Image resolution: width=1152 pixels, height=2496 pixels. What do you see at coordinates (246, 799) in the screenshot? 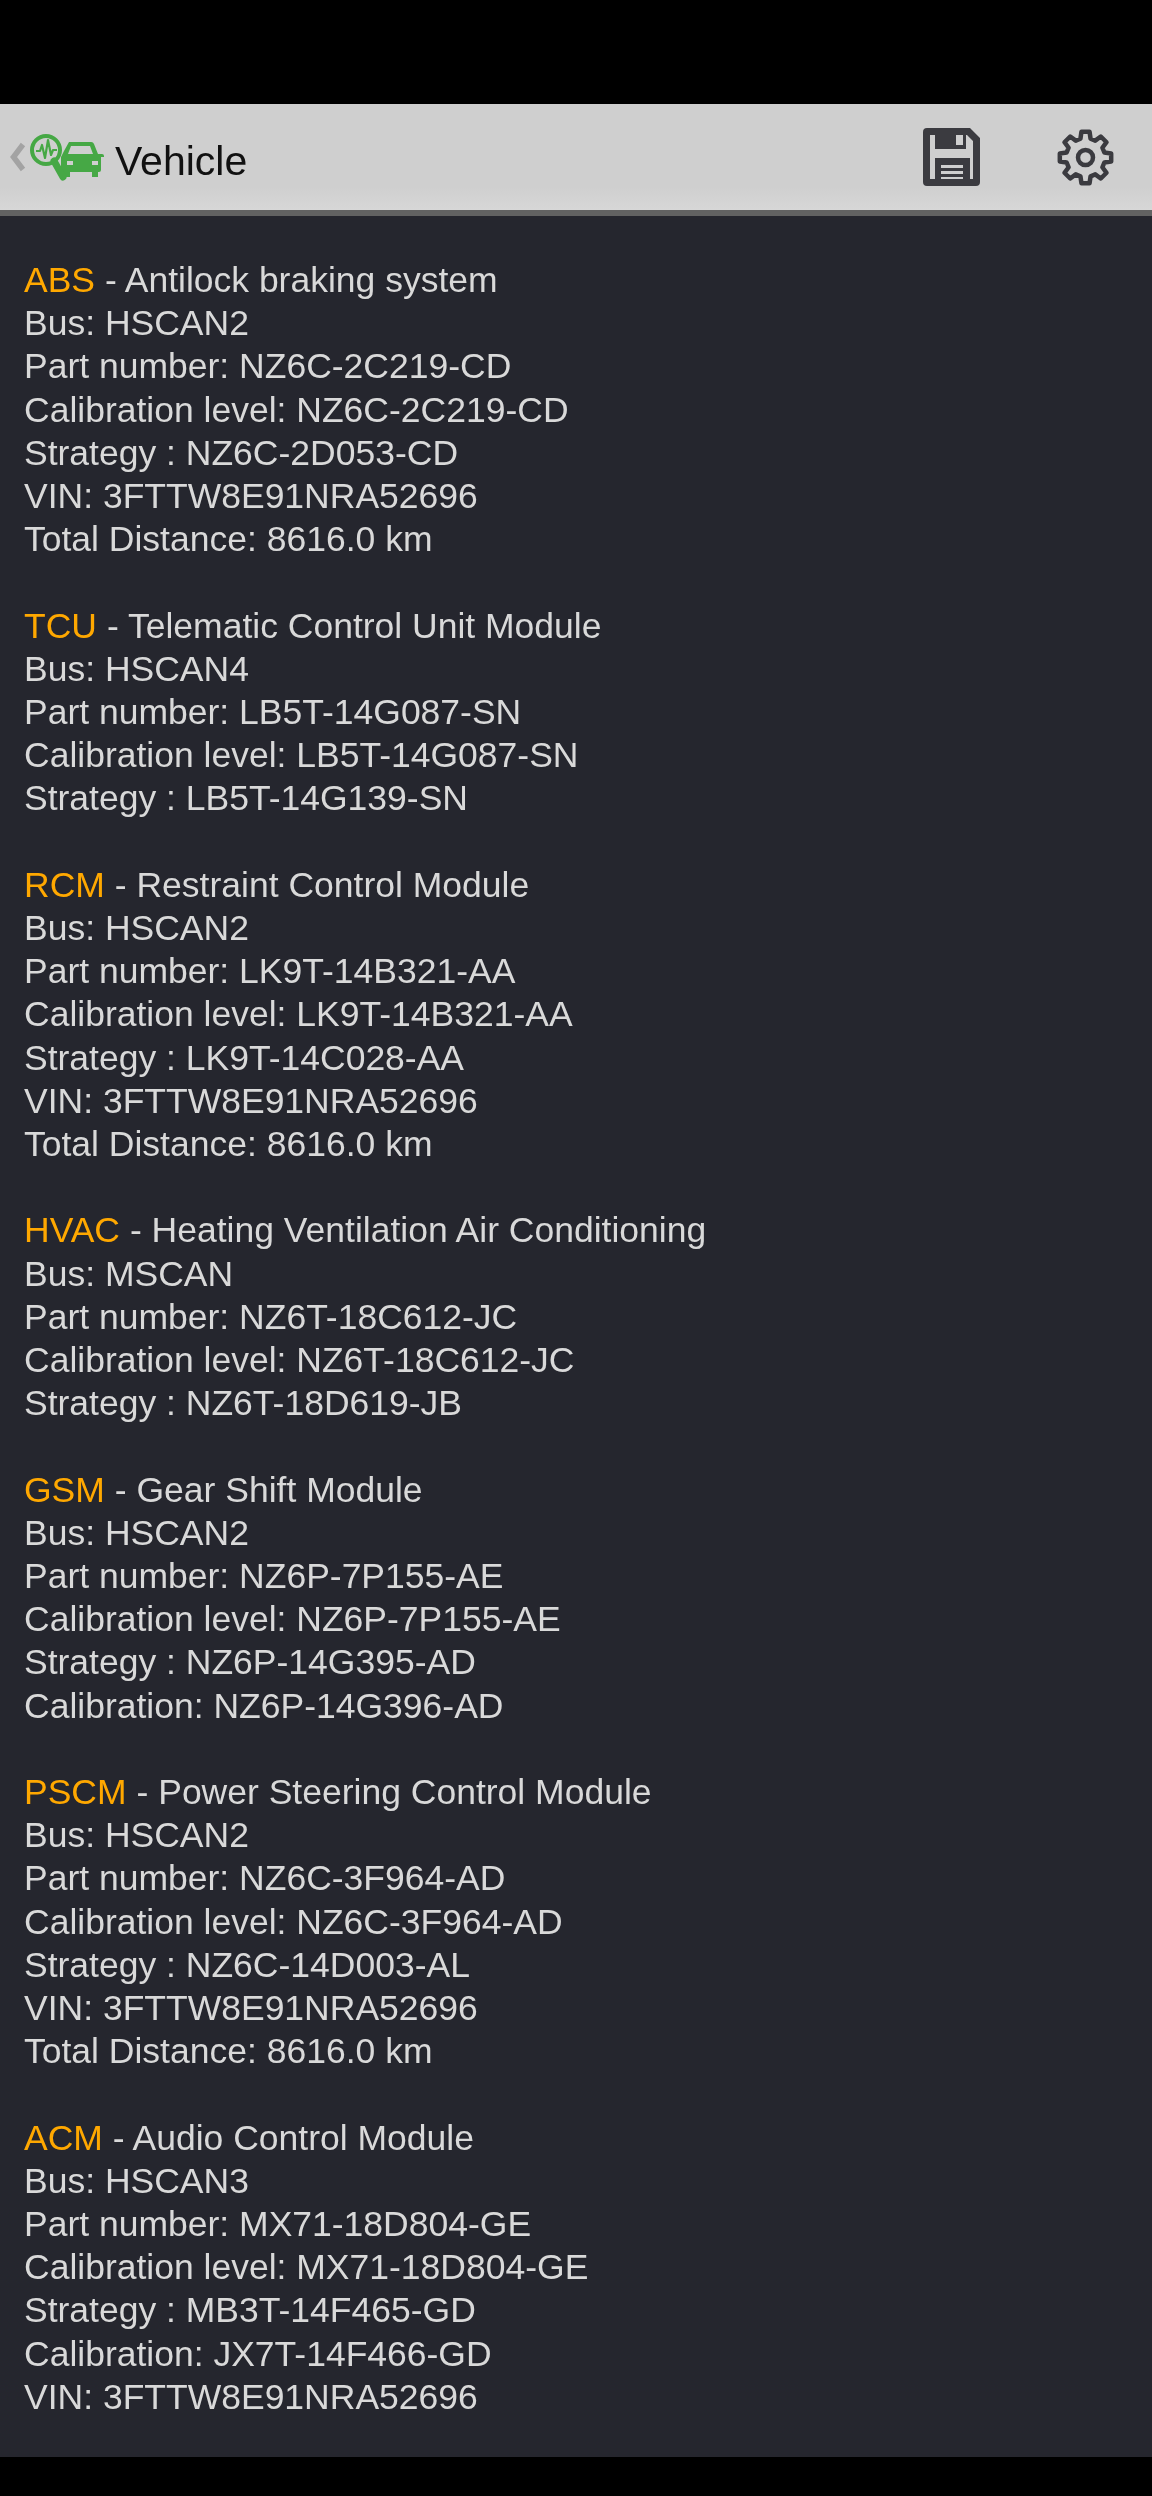
I see `module-detail: Strategy : LB5T-14G139-SN` at bounding box center [246, 799].